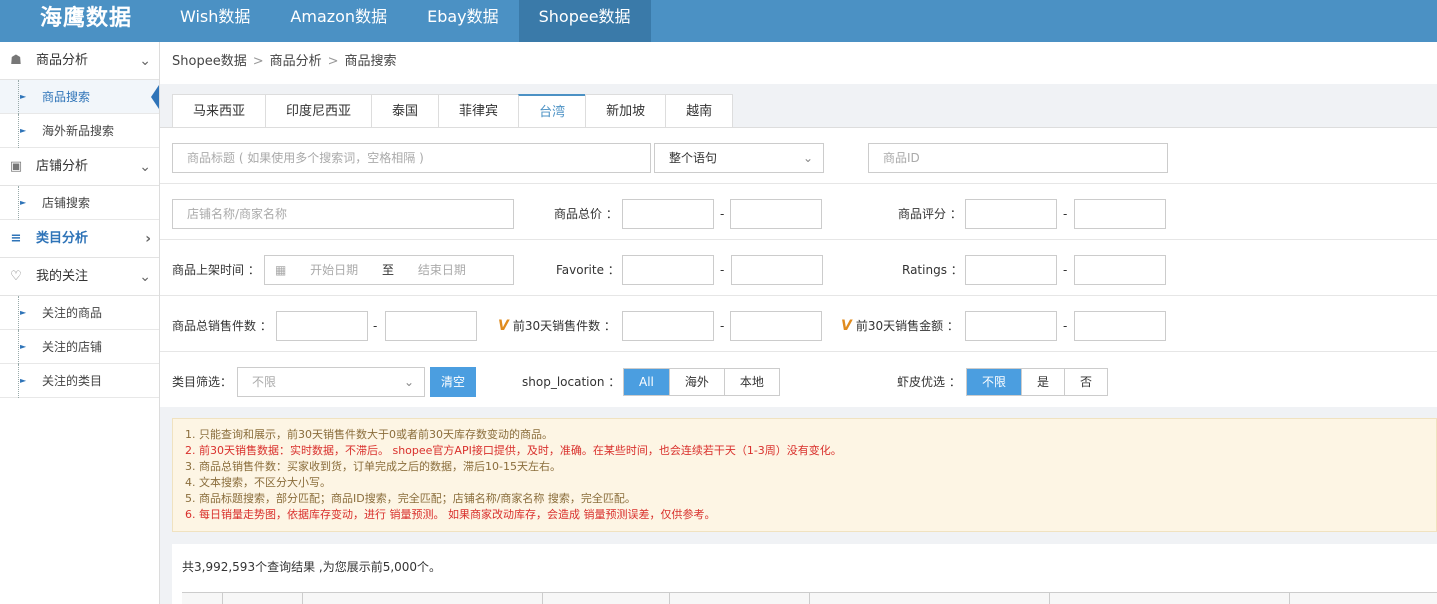  I want to click on sidebar-item-label: 商品搜索, so click(66, 97).